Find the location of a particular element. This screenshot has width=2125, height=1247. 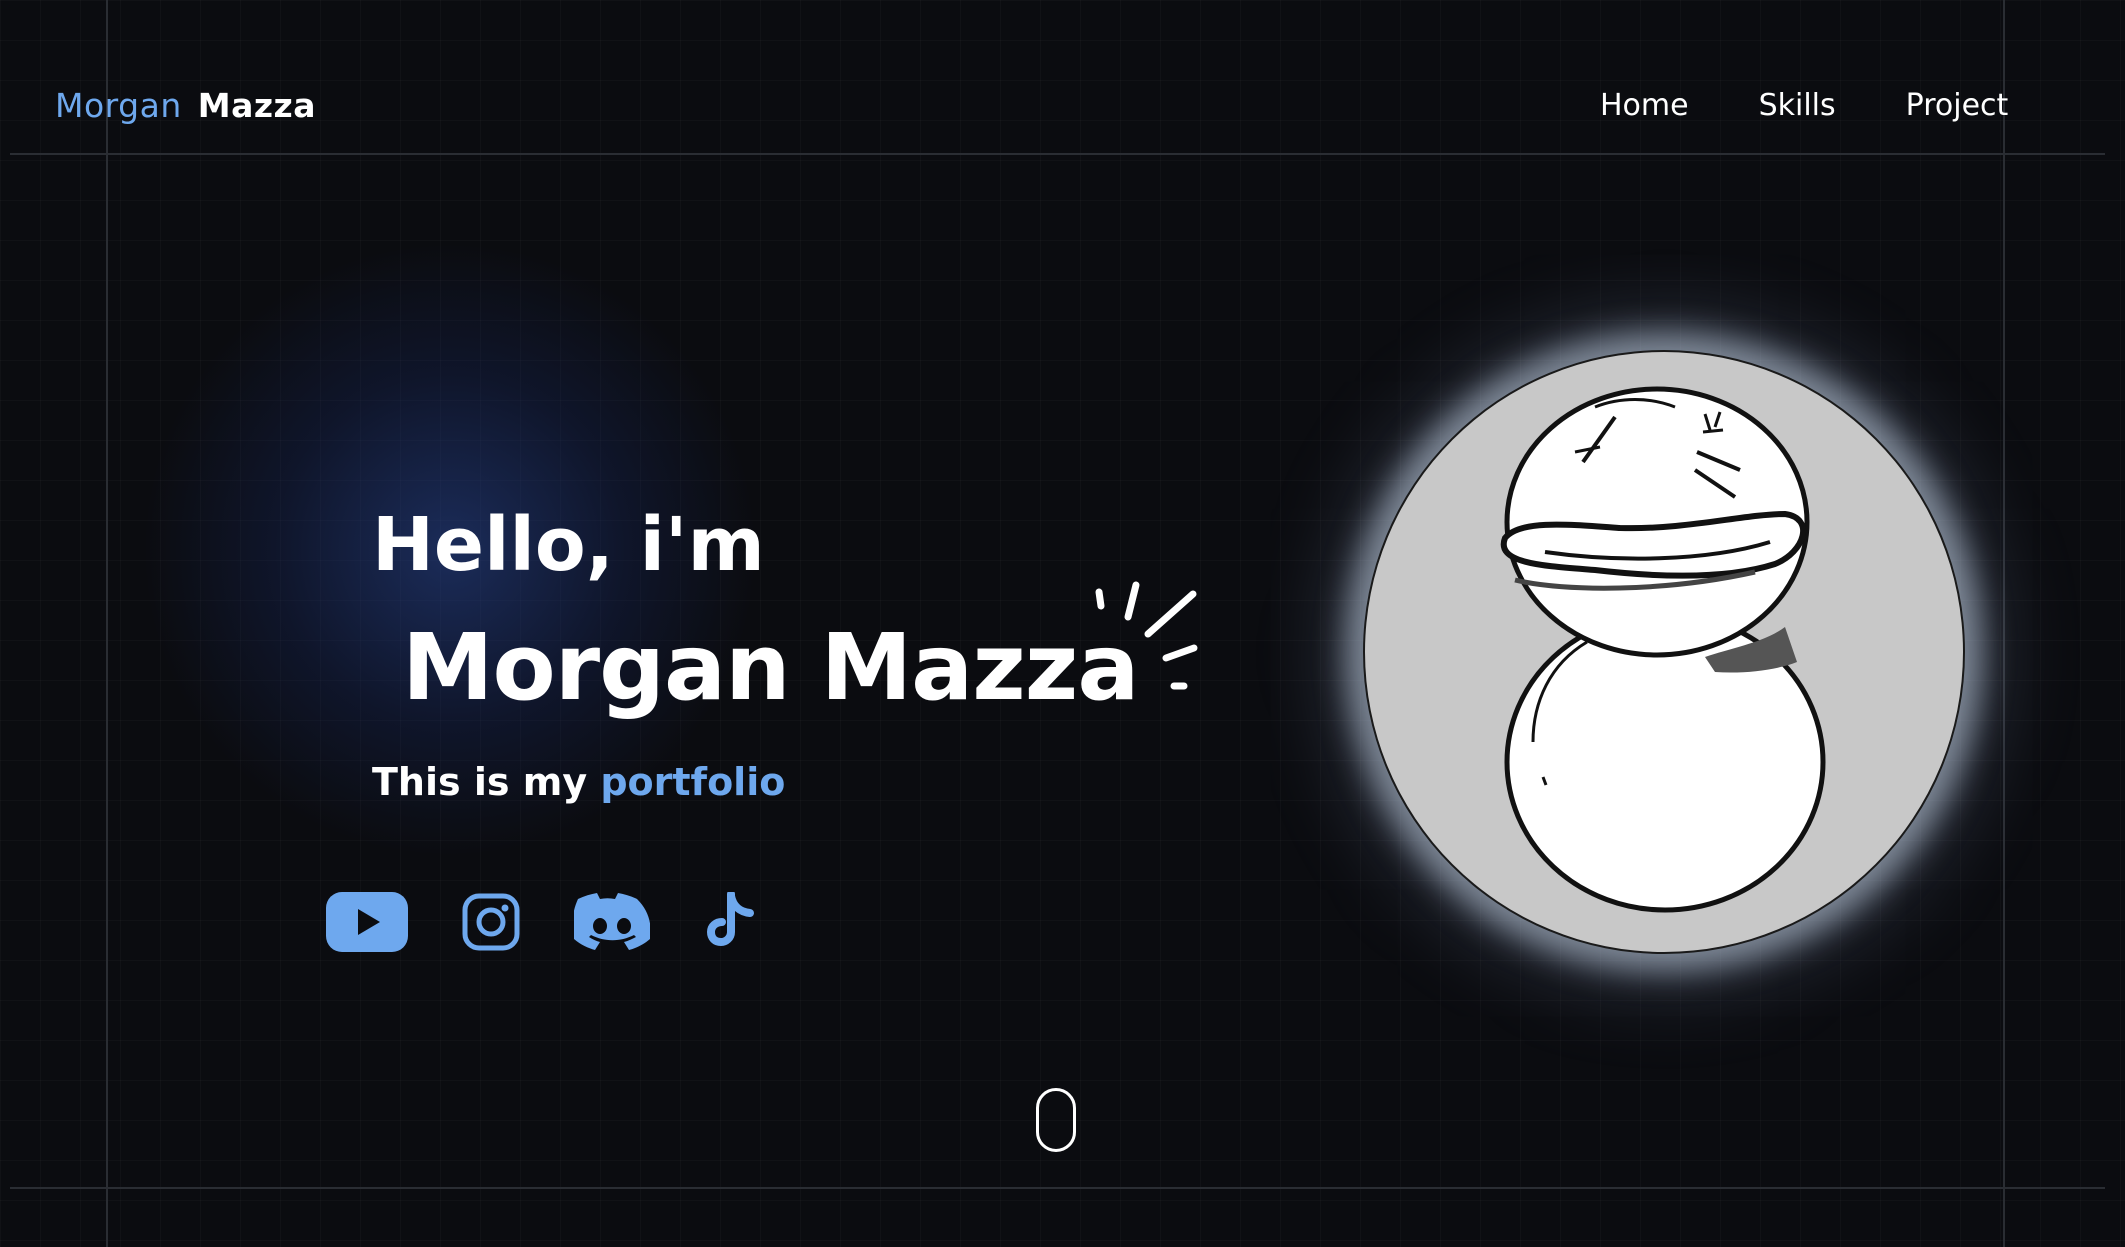

tagline-text: This is my is located at coordinates (486, 782).